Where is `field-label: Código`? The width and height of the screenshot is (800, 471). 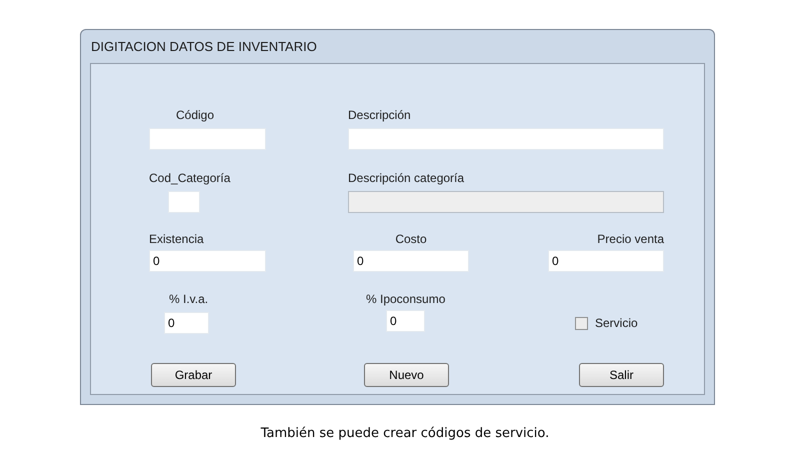
field-label: Código is located at coordinates (195, 115).